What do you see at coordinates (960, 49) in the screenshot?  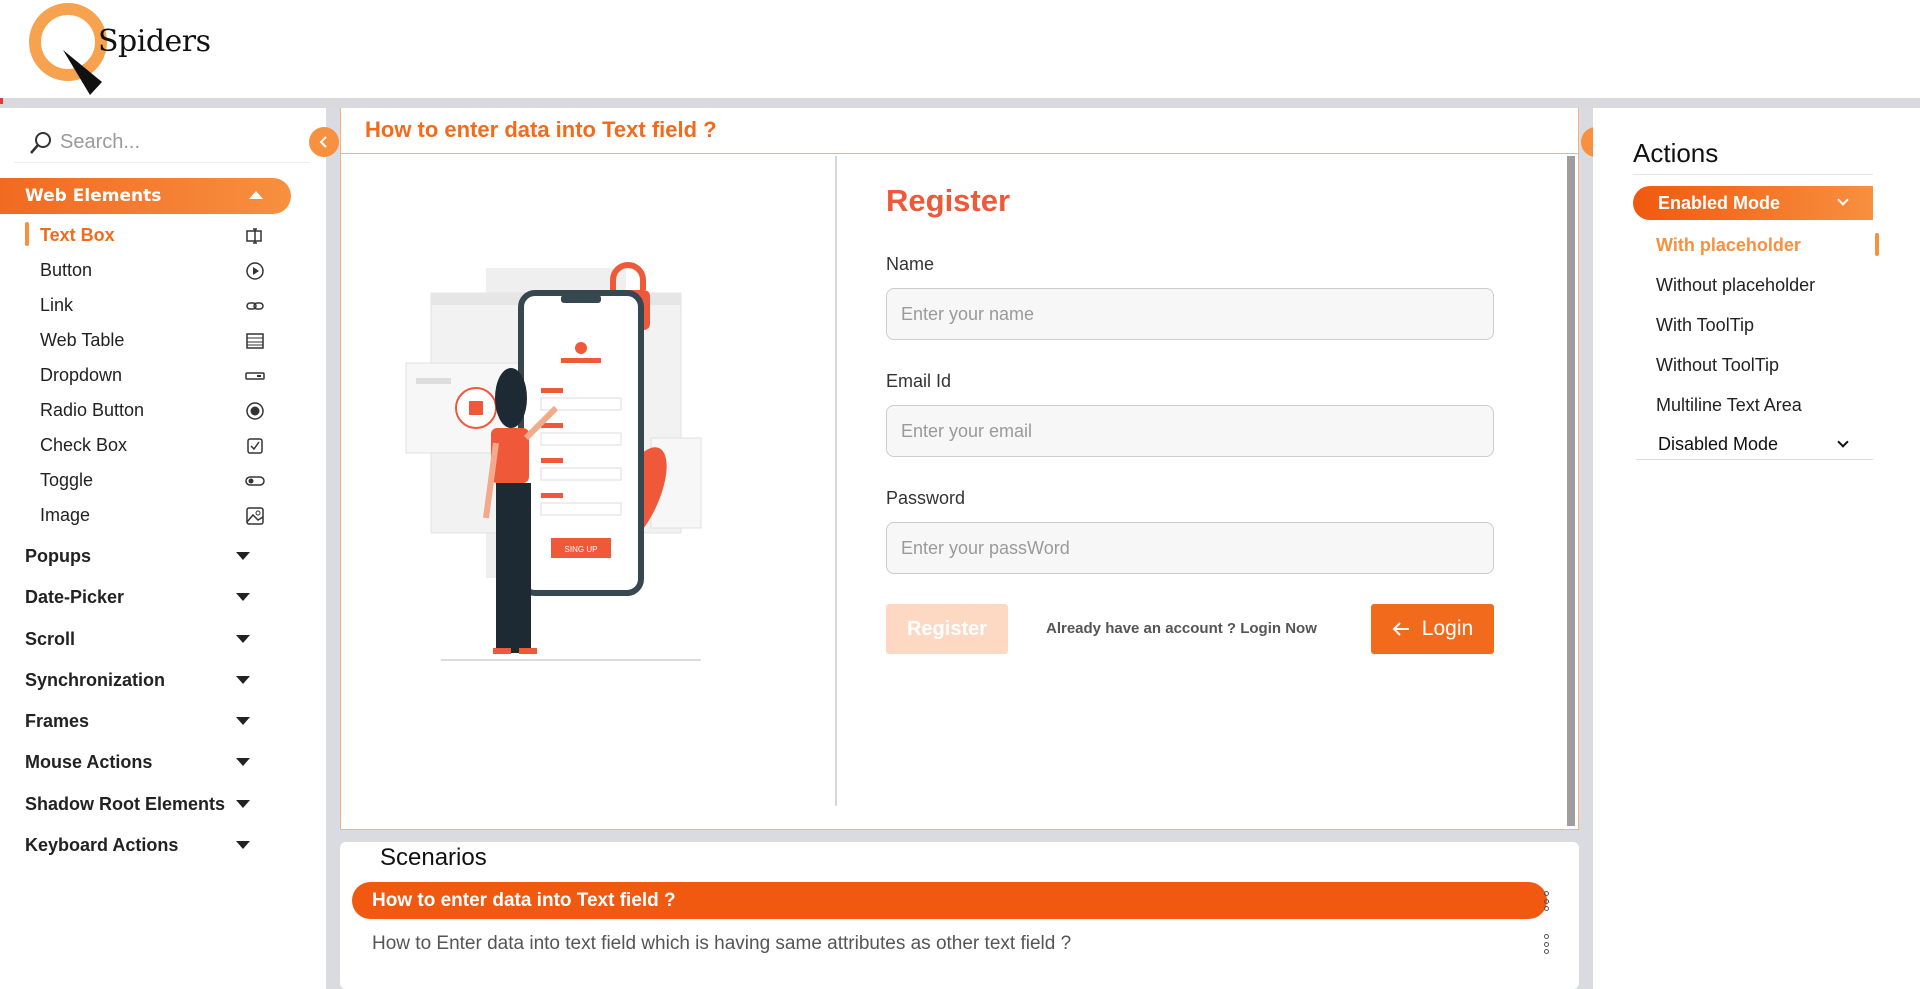 I see `header: Spiders` at bounding box center [960, 49].